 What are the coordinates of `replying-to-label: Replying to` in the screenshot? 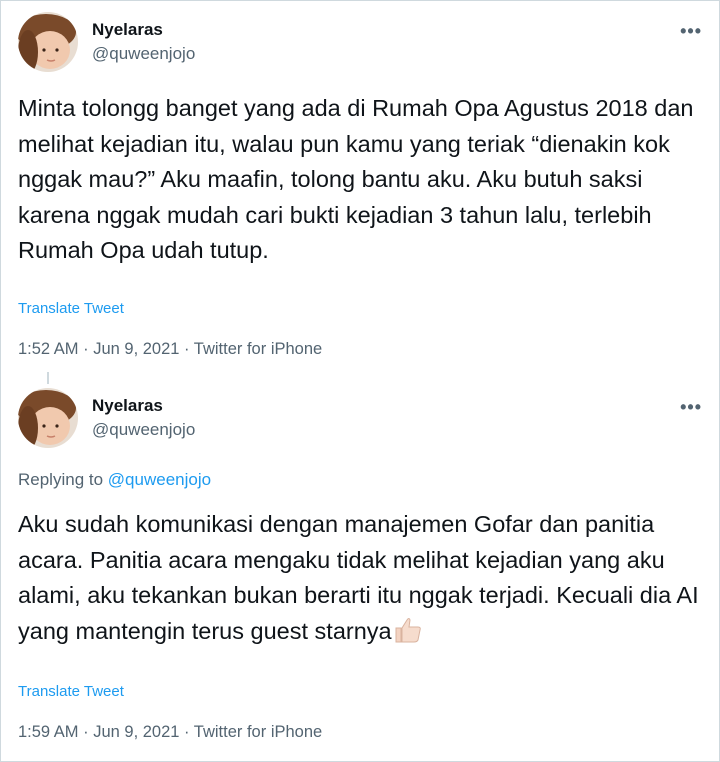 It's located at (61, 479).